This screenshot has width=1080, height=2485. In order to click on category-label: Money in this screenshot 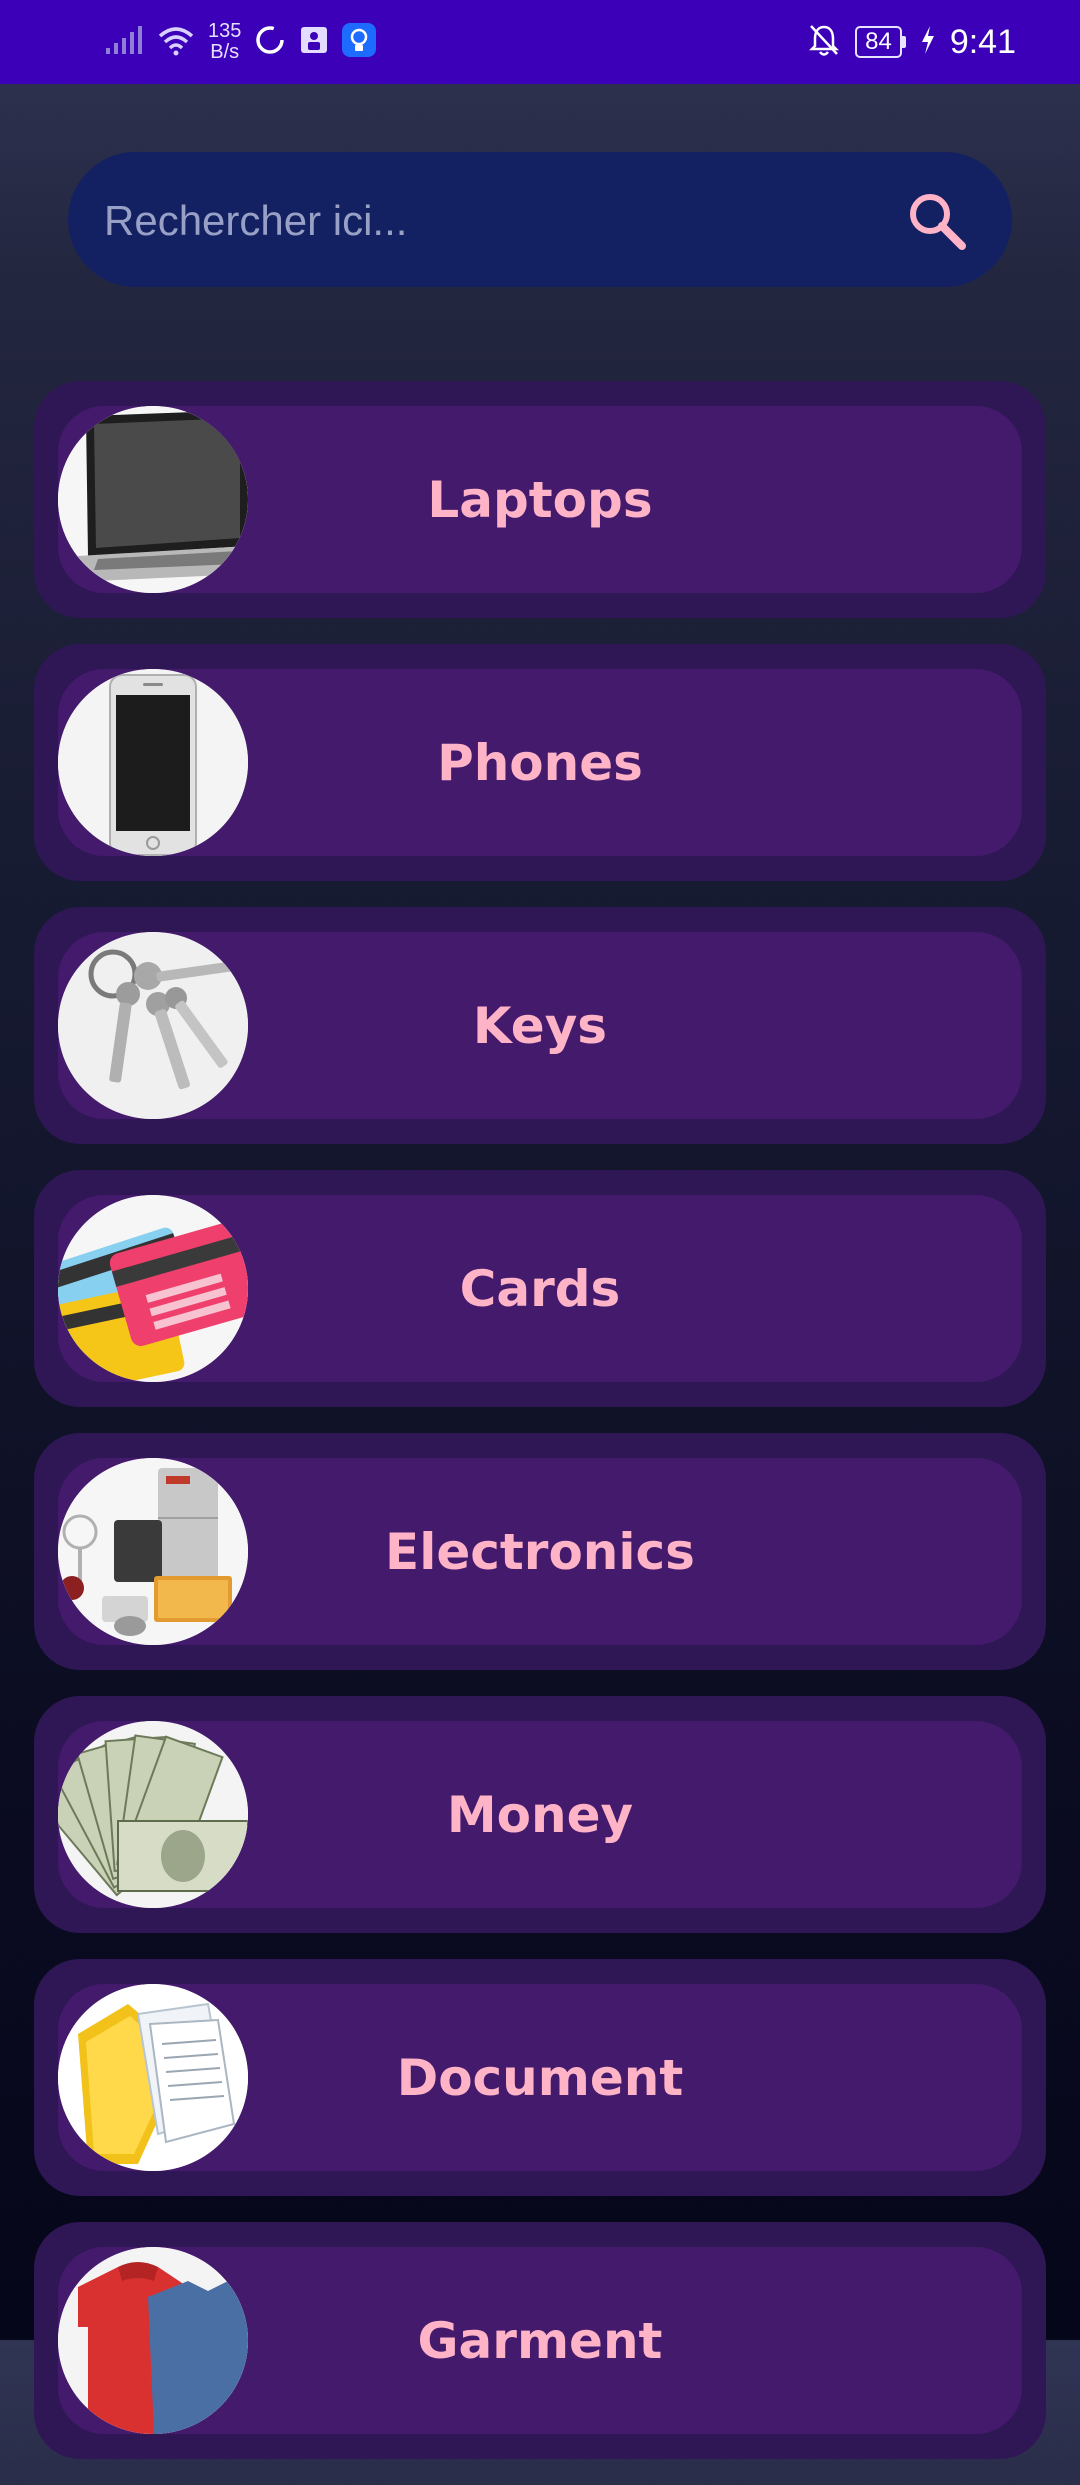, I will do `click(540, 1814)`.